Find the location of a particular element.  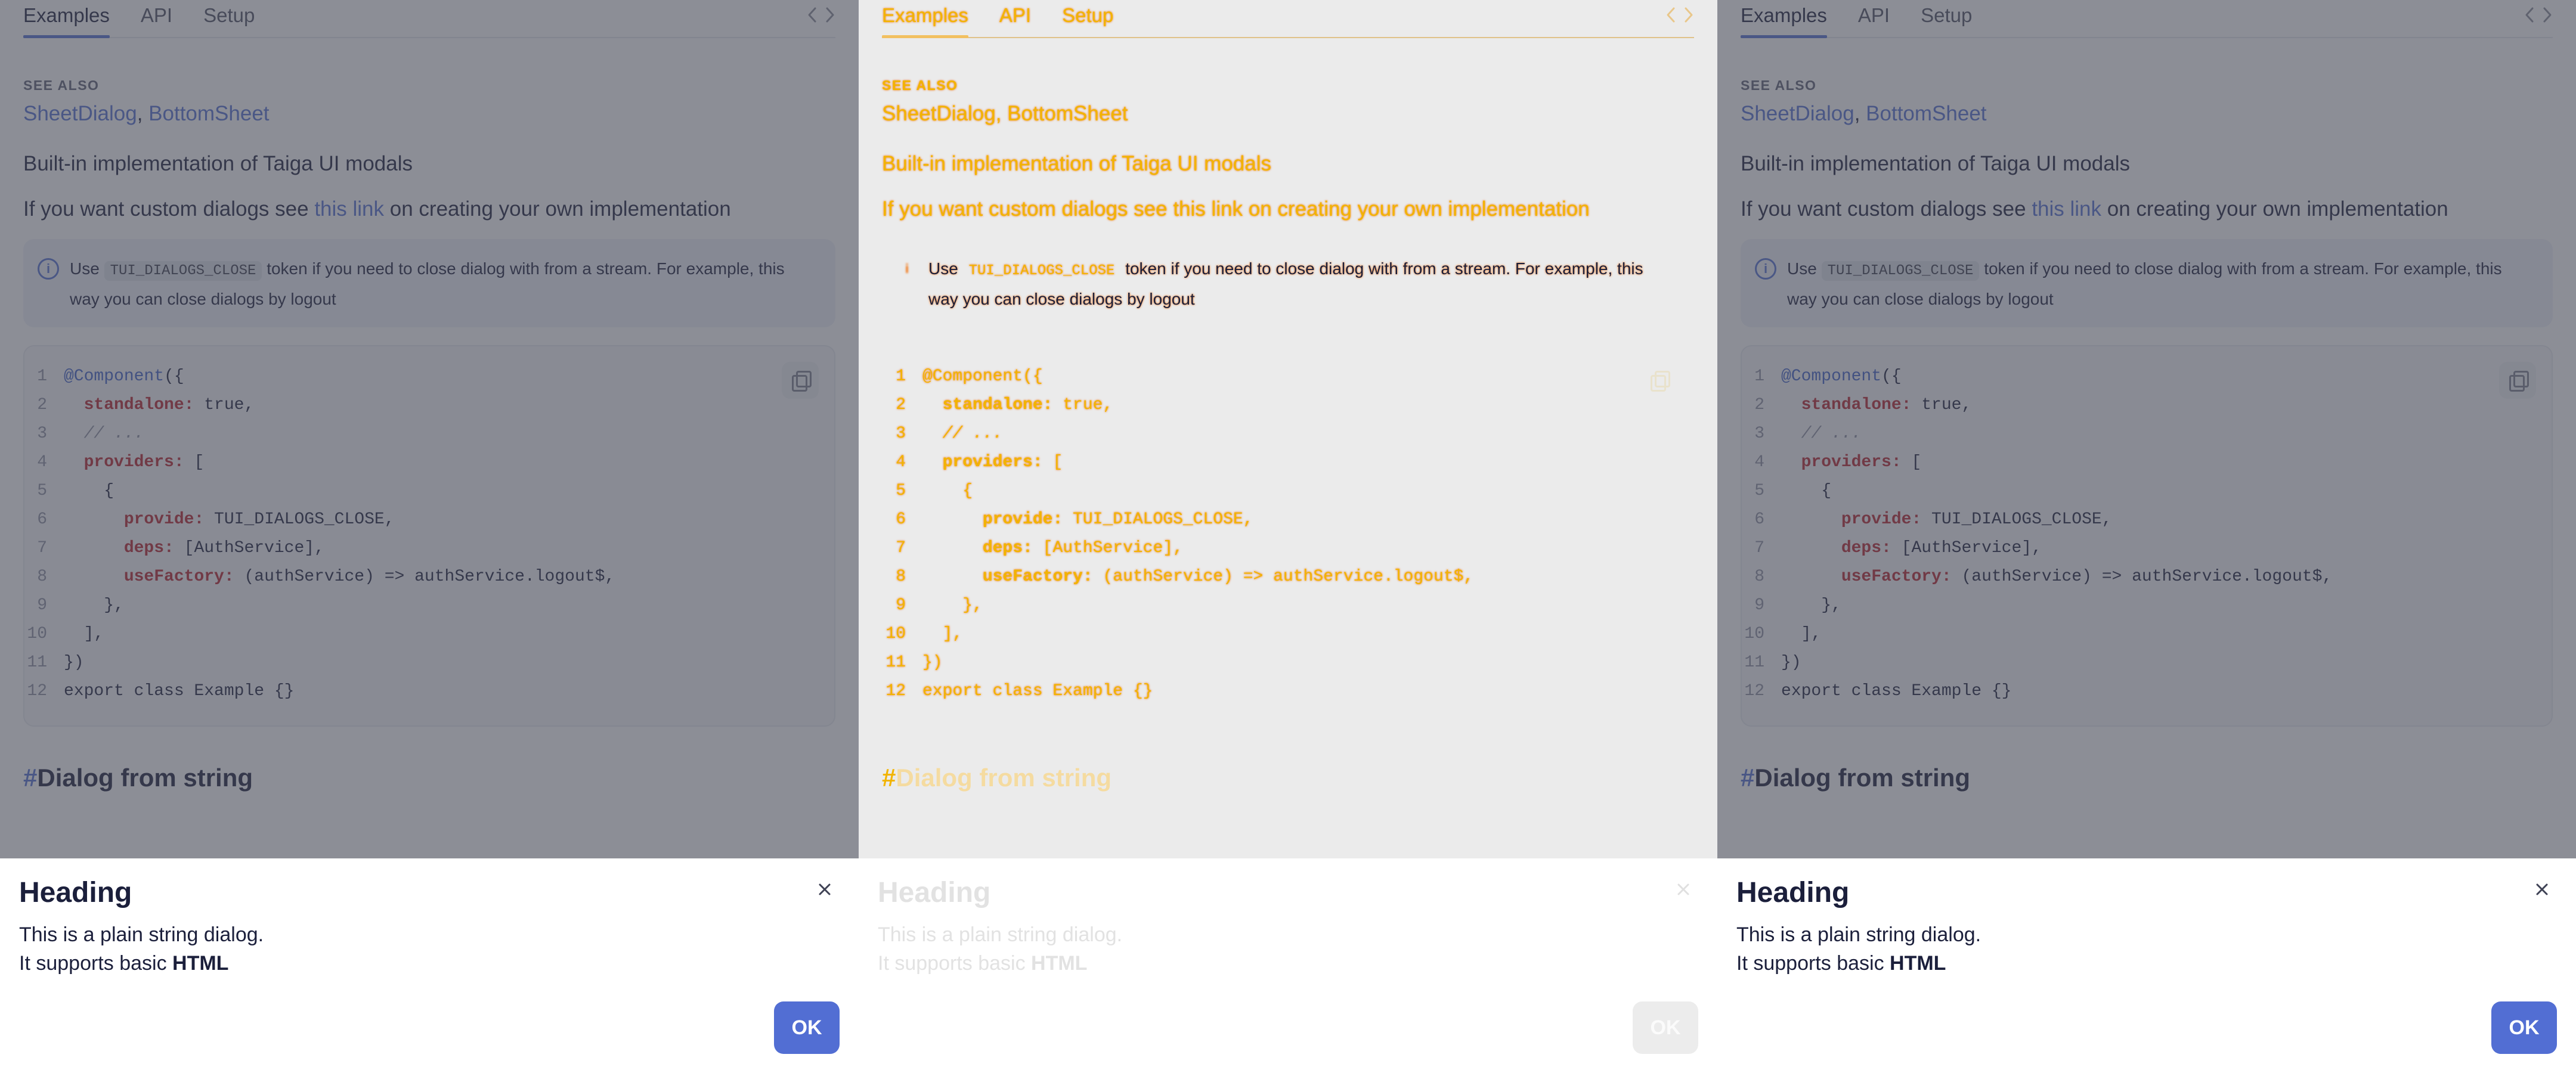

section-title: Dialog from string is located at coordinates (1004, 778).